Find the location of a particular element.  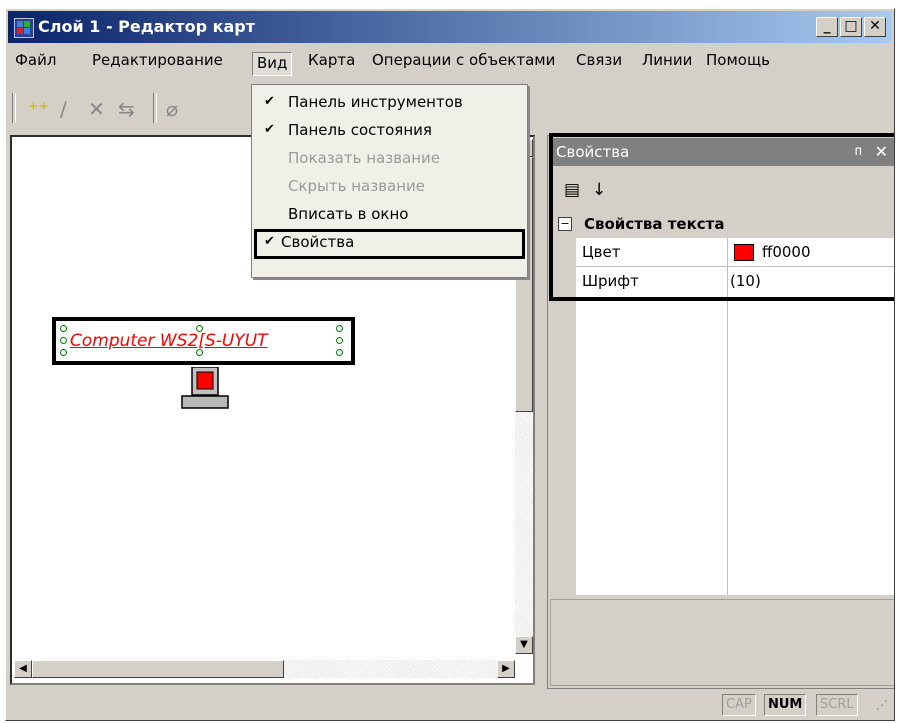

menu-item-label: Свойства is located at coordinates (318, 242).